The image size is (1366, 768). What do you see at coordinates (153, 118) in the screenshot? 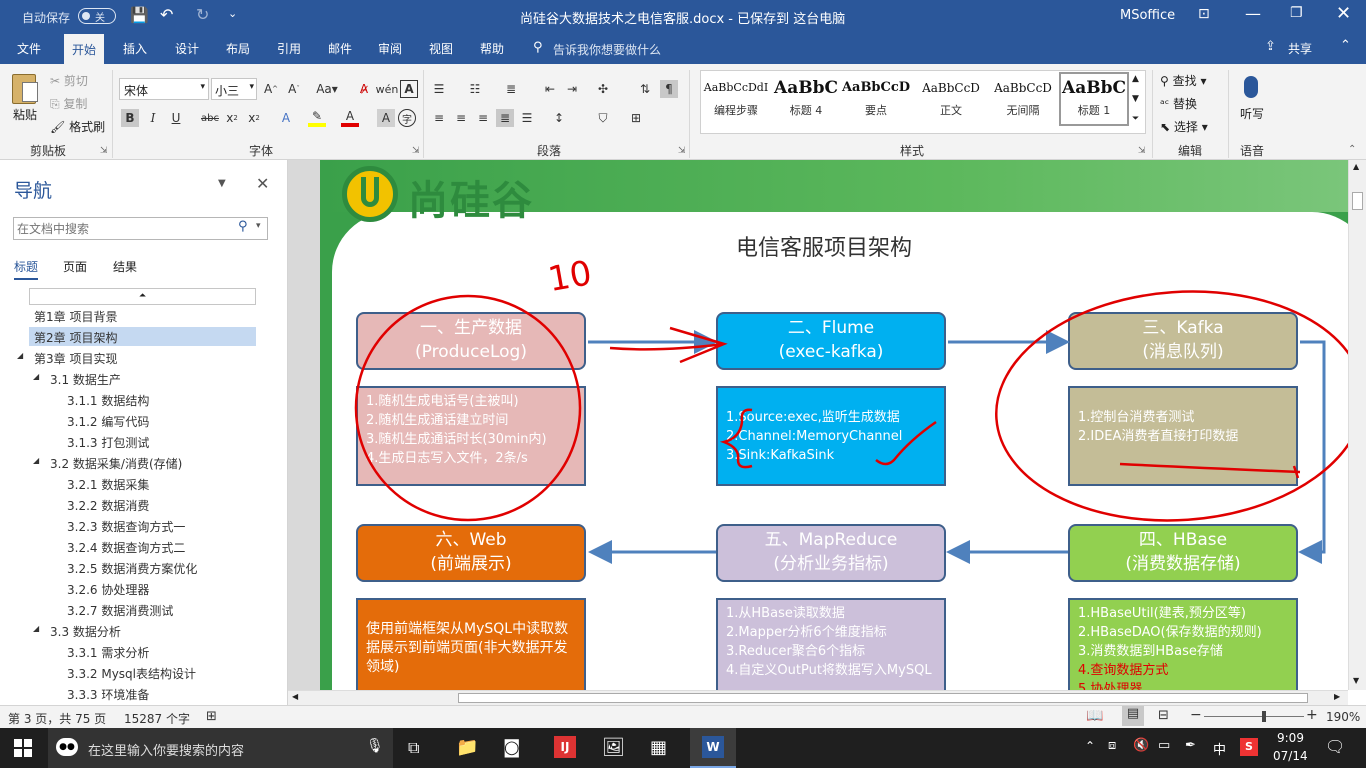
I see `italic-icon: I` at bounding box center [153, 118].